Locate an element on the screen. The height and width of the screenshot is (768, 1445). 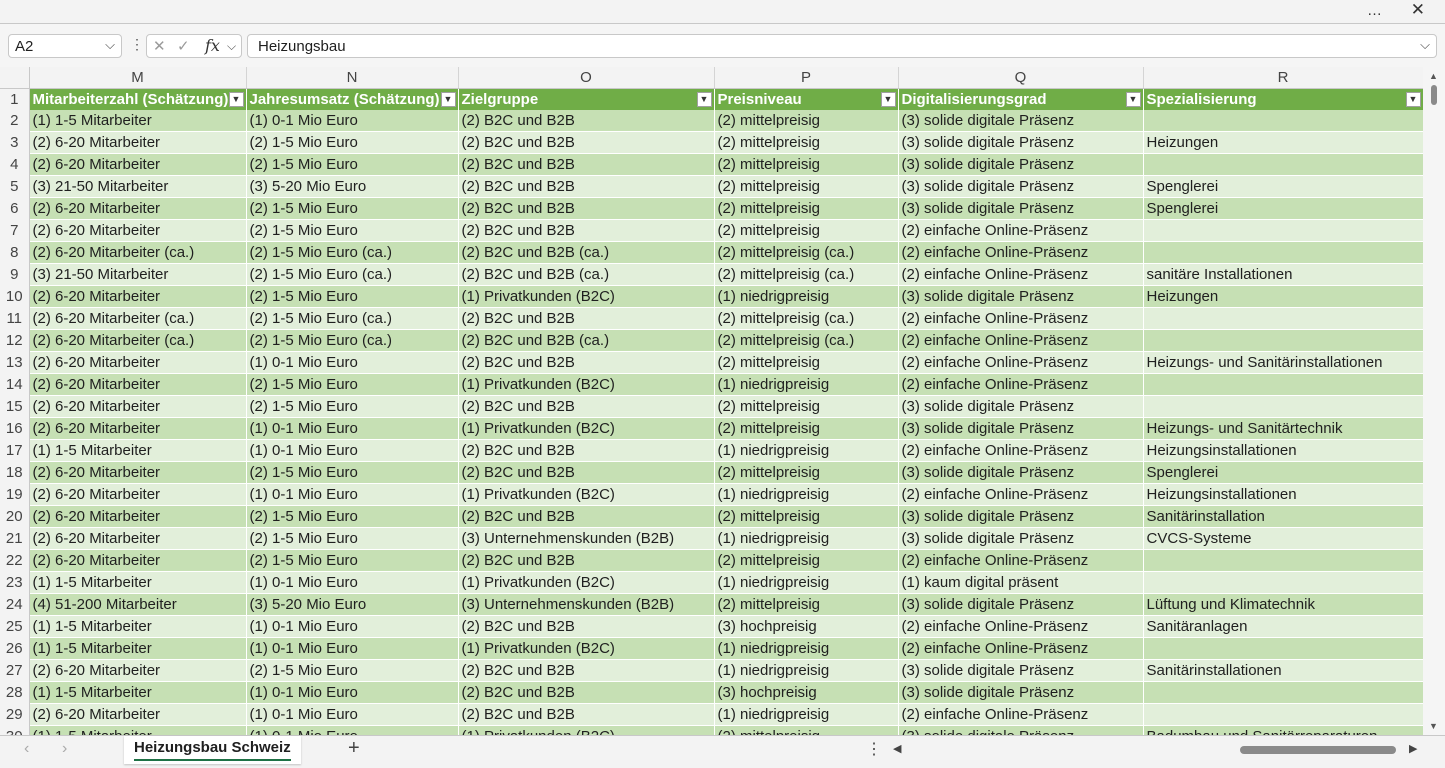
next-sheet-icon: › is located at coordinates (64, 749).